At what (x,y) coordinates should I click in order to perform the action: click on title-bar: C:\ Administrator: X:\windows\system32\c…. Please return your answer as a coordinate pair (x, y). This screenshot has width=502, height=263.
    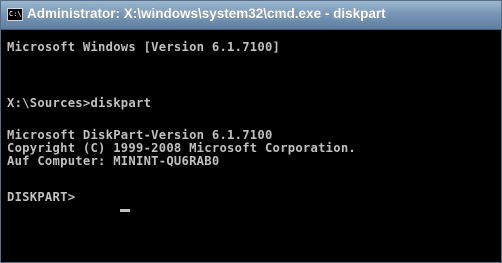
    Looking at the image, I should click on (251, 15).